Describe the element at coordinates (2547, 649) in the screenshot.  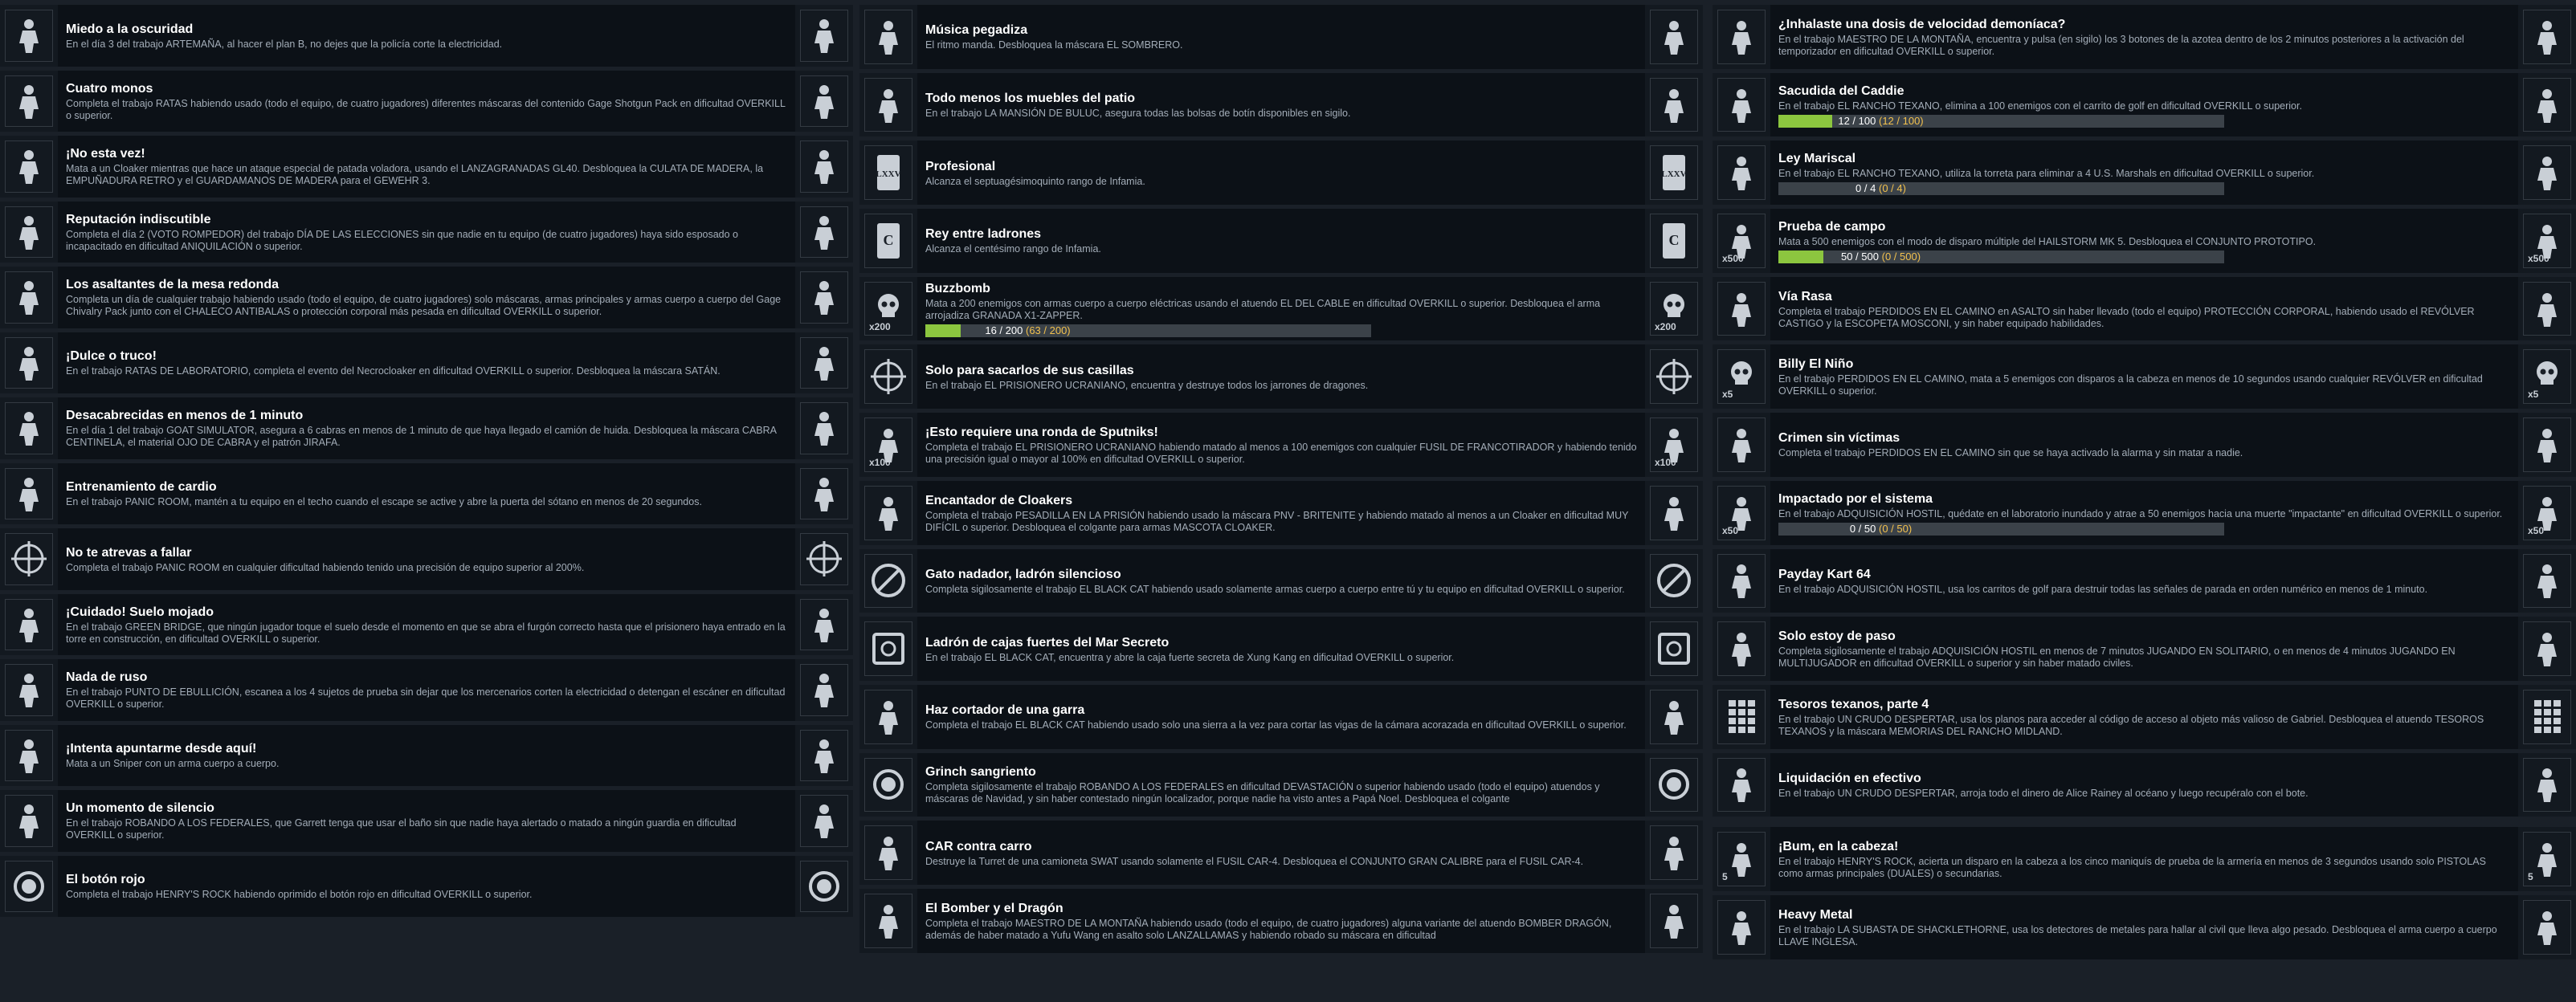
I see `sneaking-figure-icon` at that location.